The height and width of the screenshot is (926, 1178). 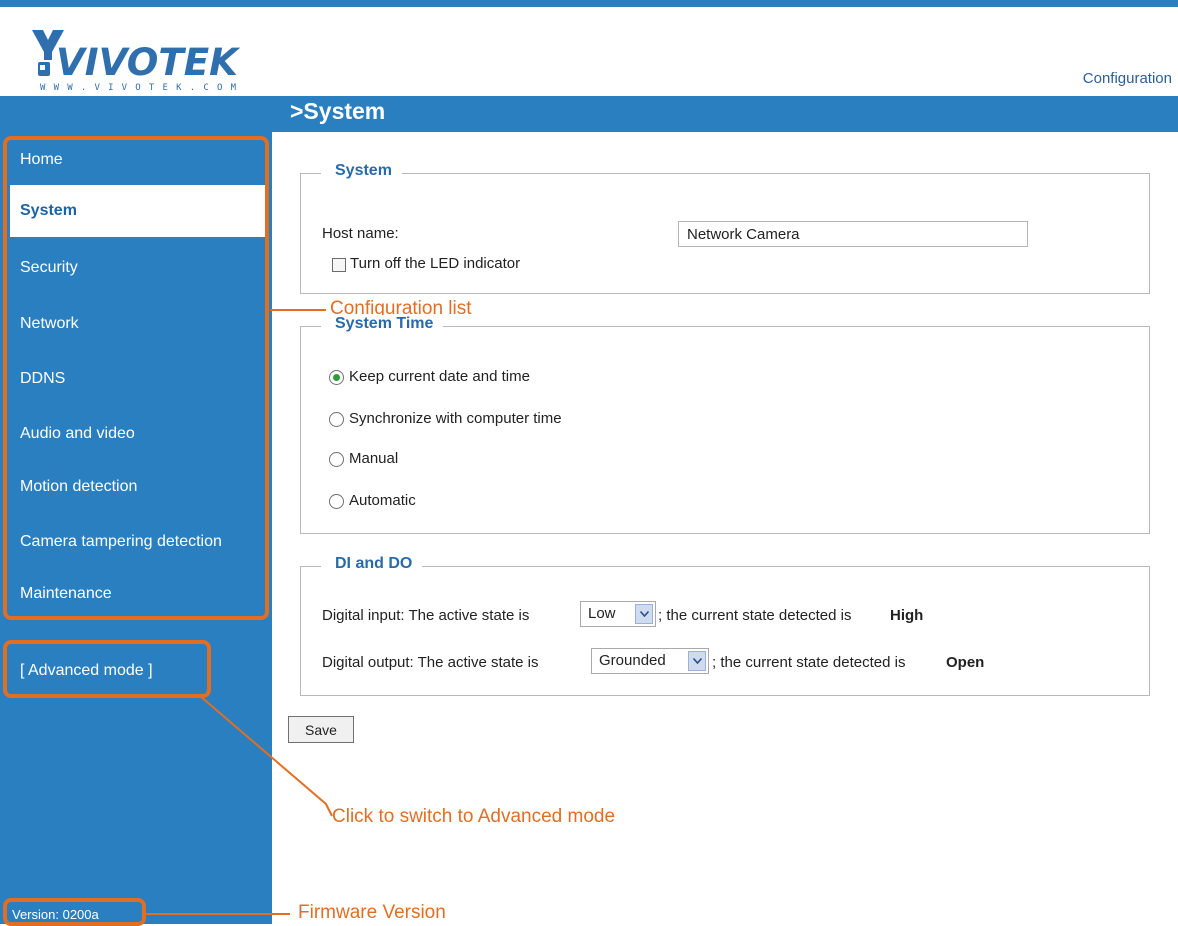 What do you see at coordinates (439, 376) in the screenshot?
I see `option-keep-current-label: Keep current date and time` at bounding box center [439, 376].